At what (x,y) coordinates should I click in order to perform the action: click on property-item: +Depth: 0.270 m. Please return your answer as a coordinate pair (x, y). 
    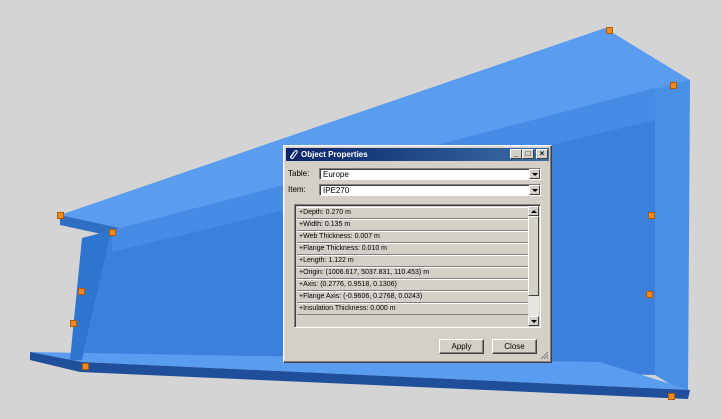
    Looking at the image, I should click on (413, 213).